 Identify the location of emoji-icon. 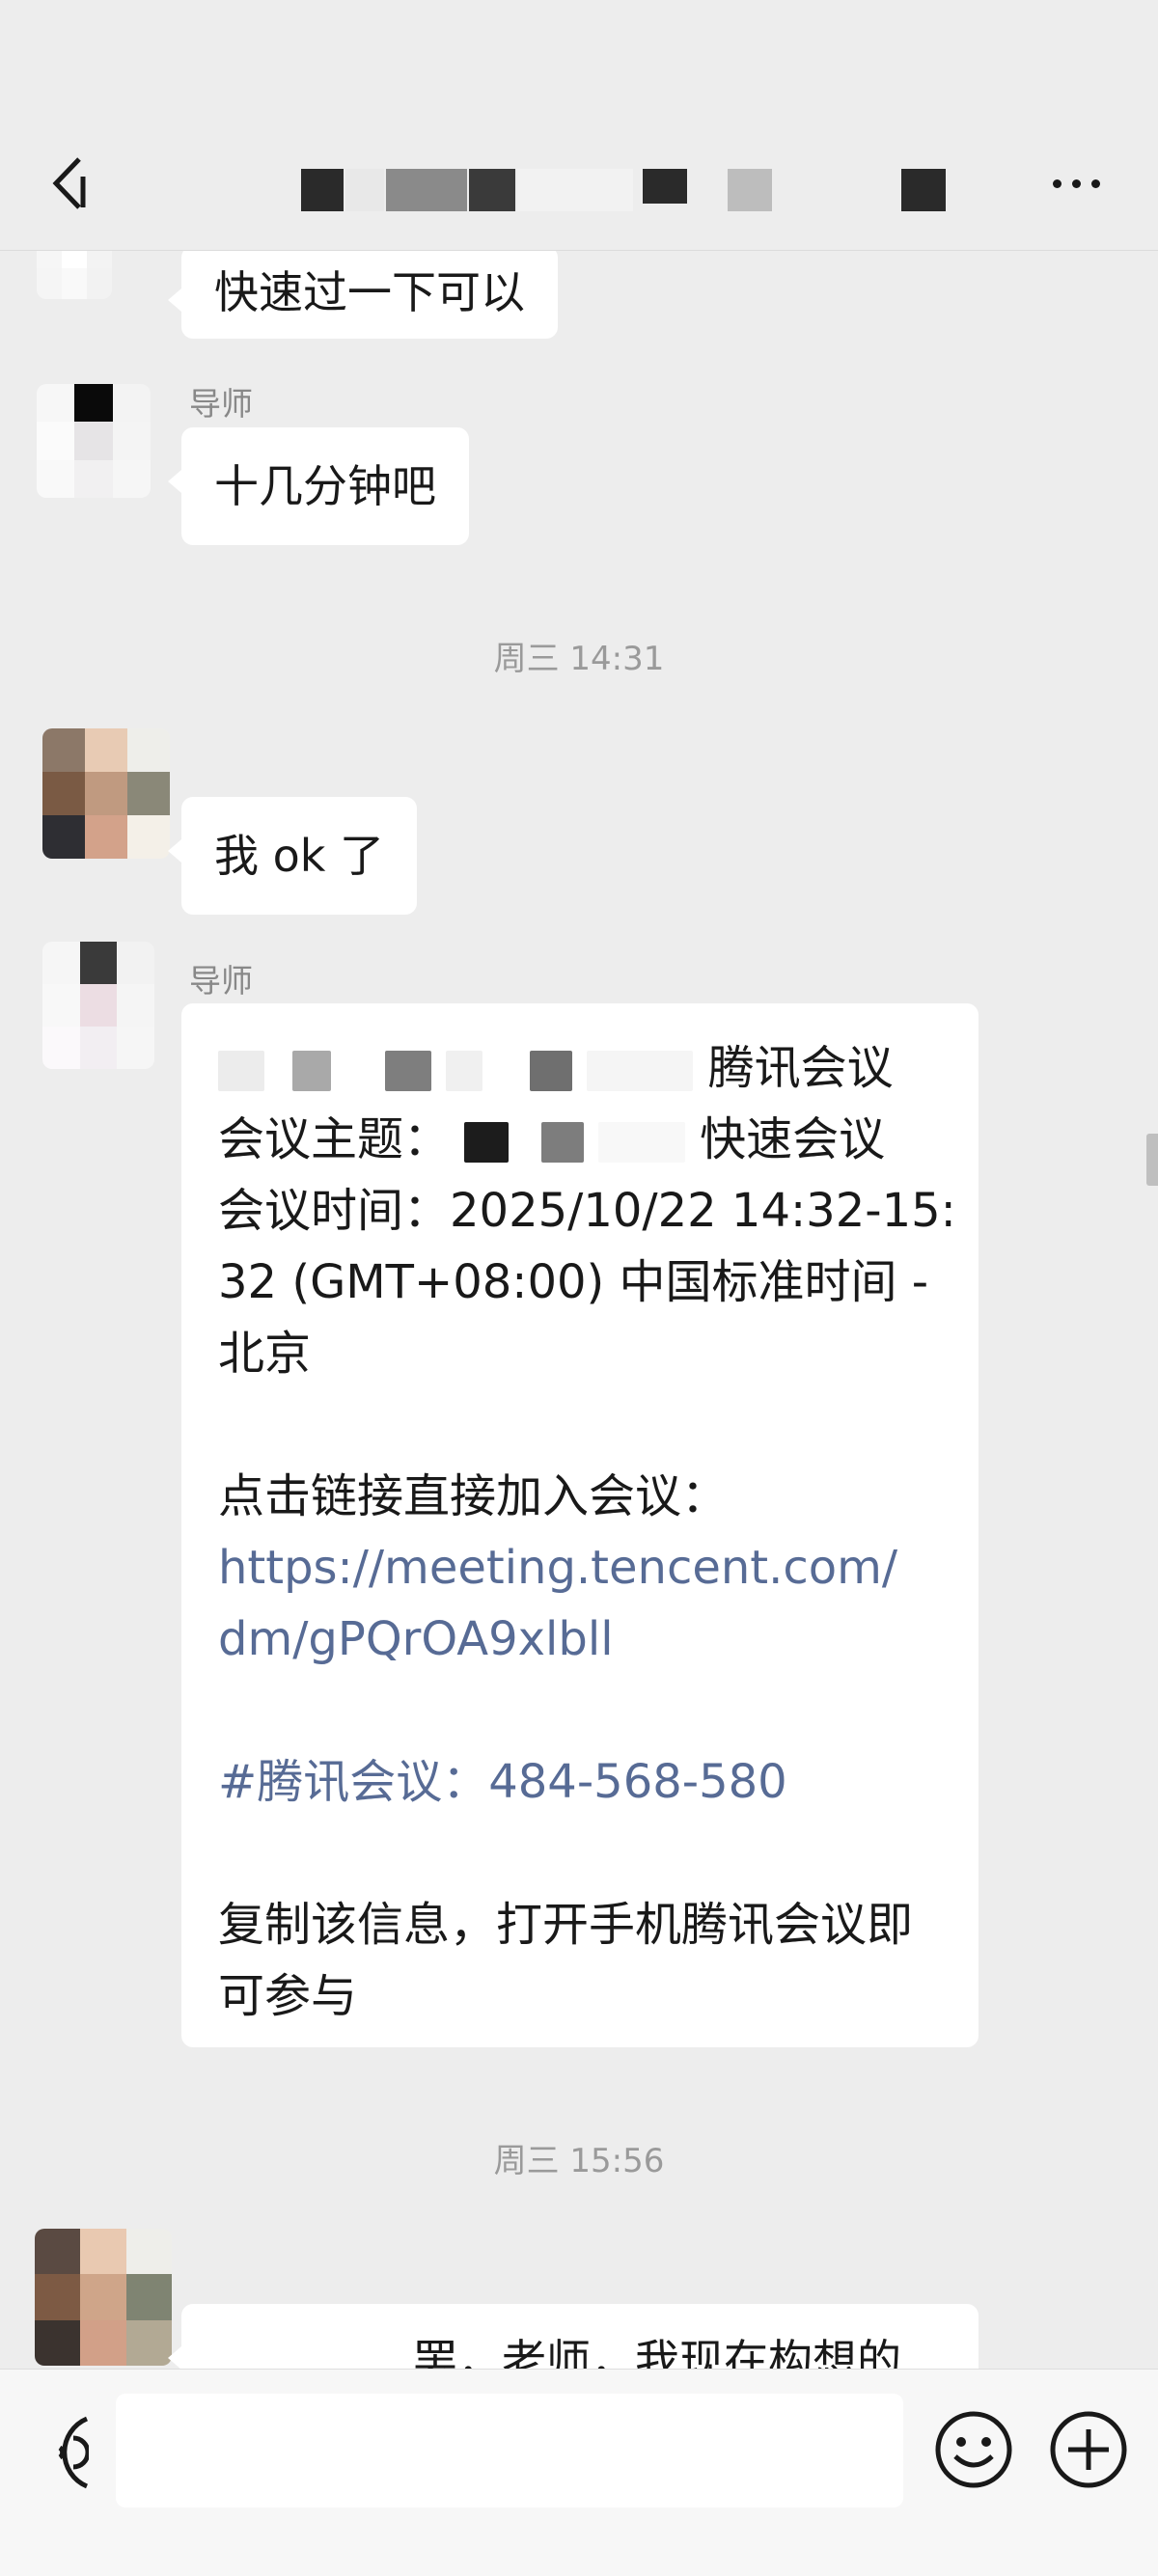
(973, 2450).